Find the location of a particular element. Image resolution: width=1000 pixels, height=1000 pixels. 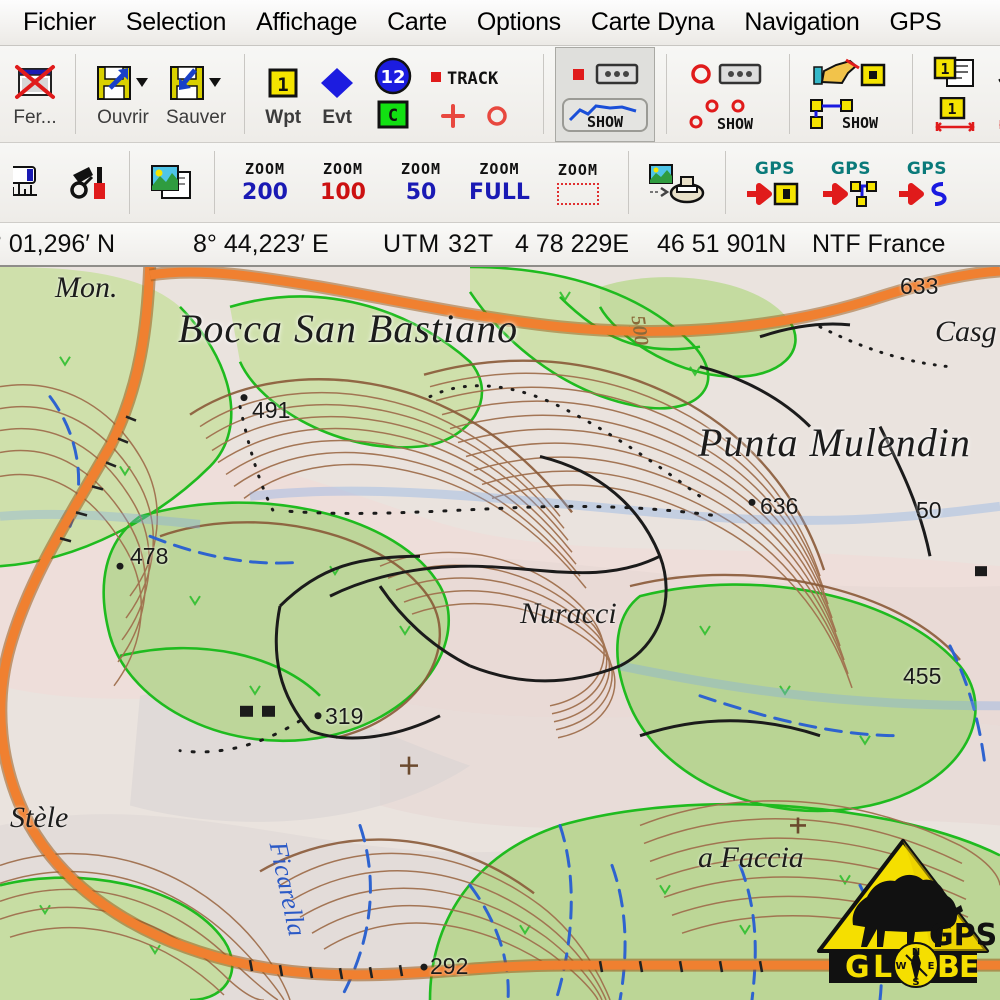

zoom-rectangle-icon is located at coordinates (577, 193).